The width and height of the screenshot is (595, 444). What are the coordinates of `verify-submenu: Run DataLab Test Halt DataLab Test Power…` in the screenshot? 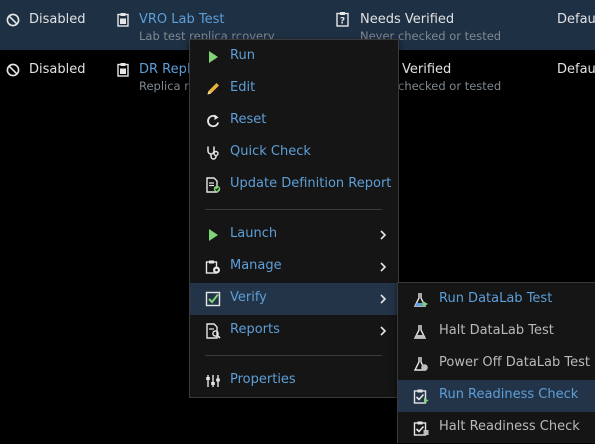 It's located at (496, 362).